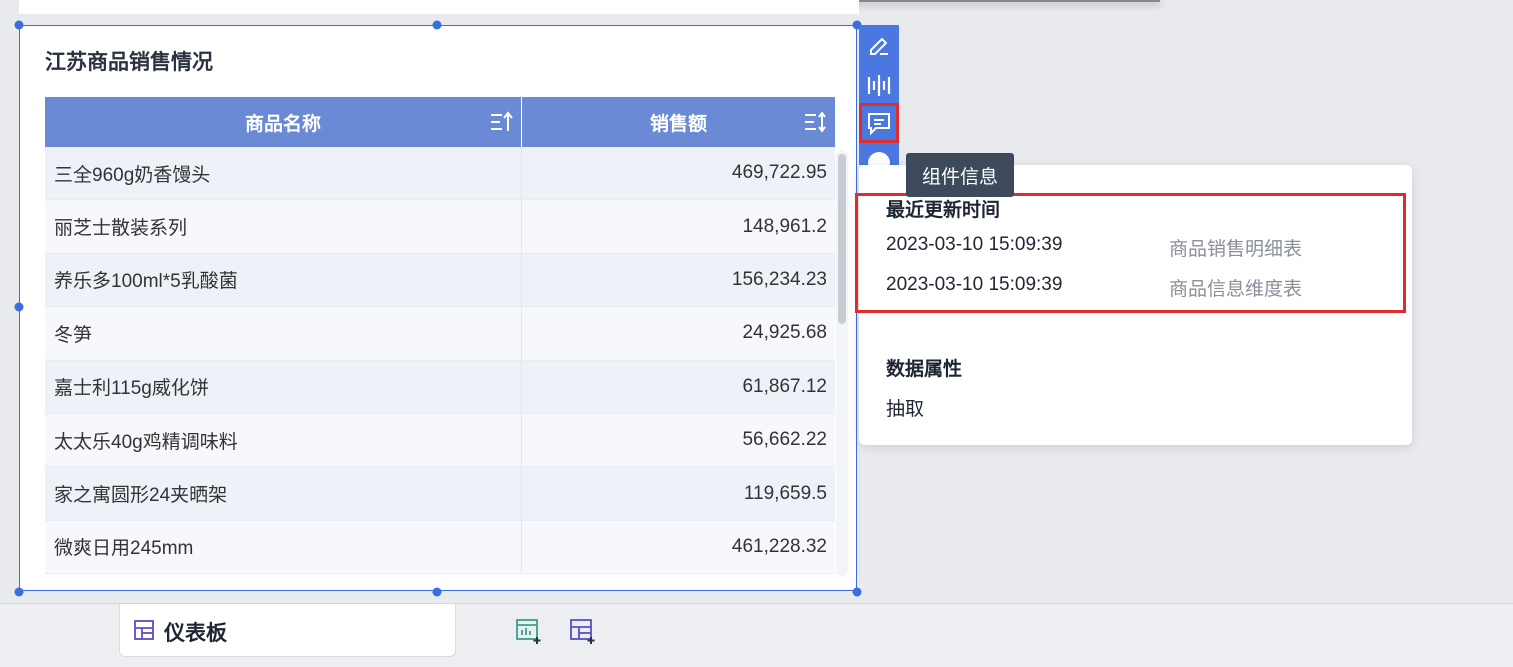 This screenshot has width=1513, height=667. What do you see at coordinates (529, 631) in the screenshot?
I see `add-chart-icon` at bounding box center [529, 631].